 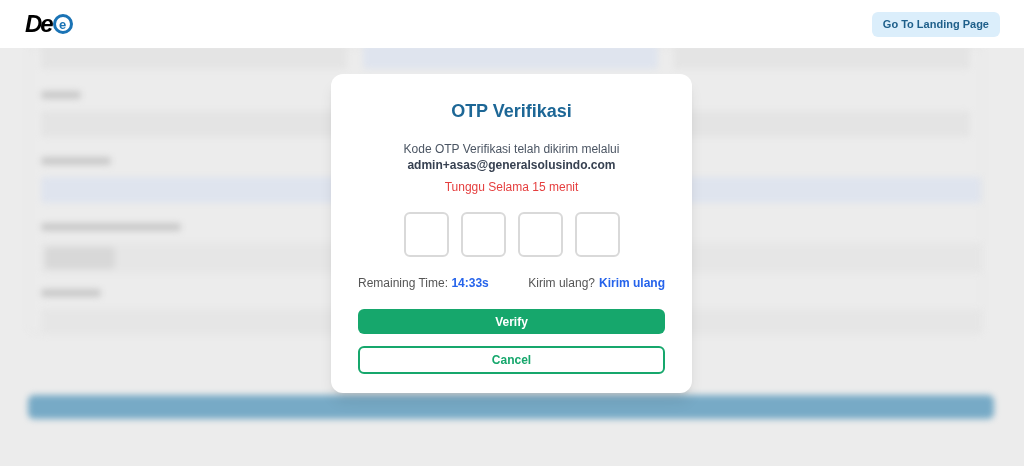 I want to click on resend-link: Kirim ulang, so click(x=632, y=283).